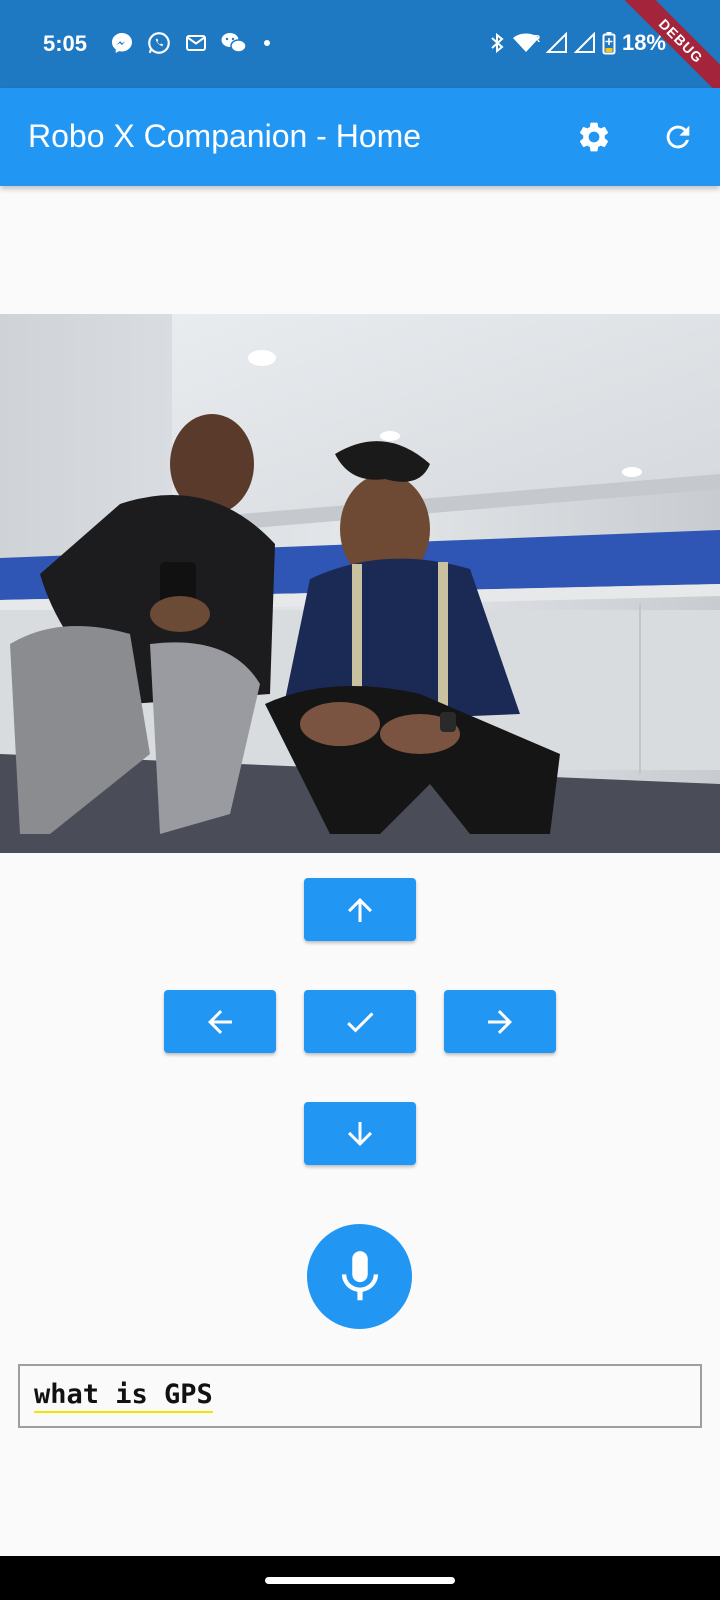 This screenshot has height=1600, width=720. I want to click on signal-r-icon, so click(556, 43).